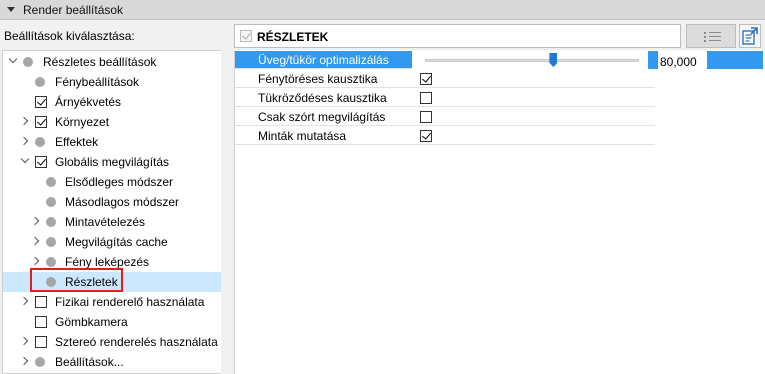  I want to click on tree-item-kornyezet: Környezet, so click(112, 122).